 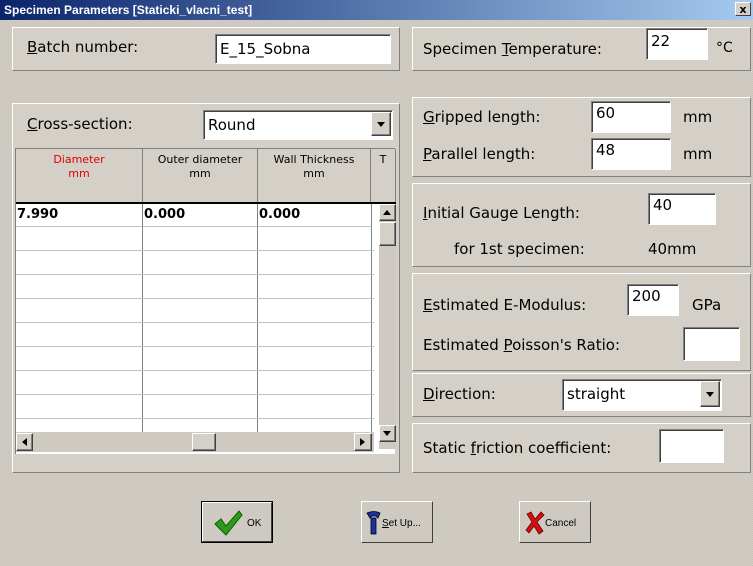 I want to click on grid-cell-diameter: 7.990, so click(x=79, y=215).